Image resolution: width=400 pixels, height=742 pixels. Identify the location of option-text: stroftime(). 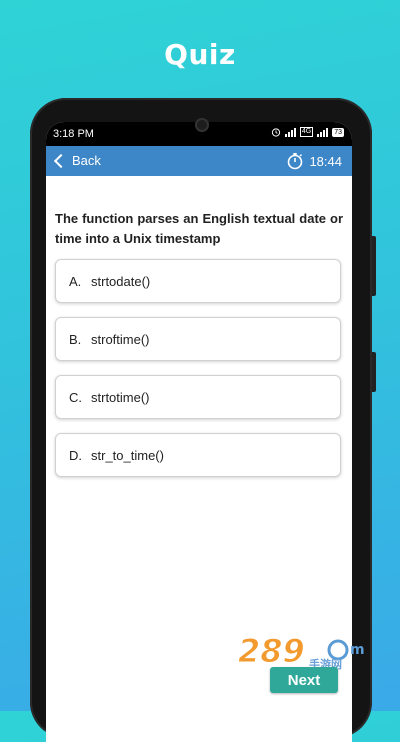
(120, 339).